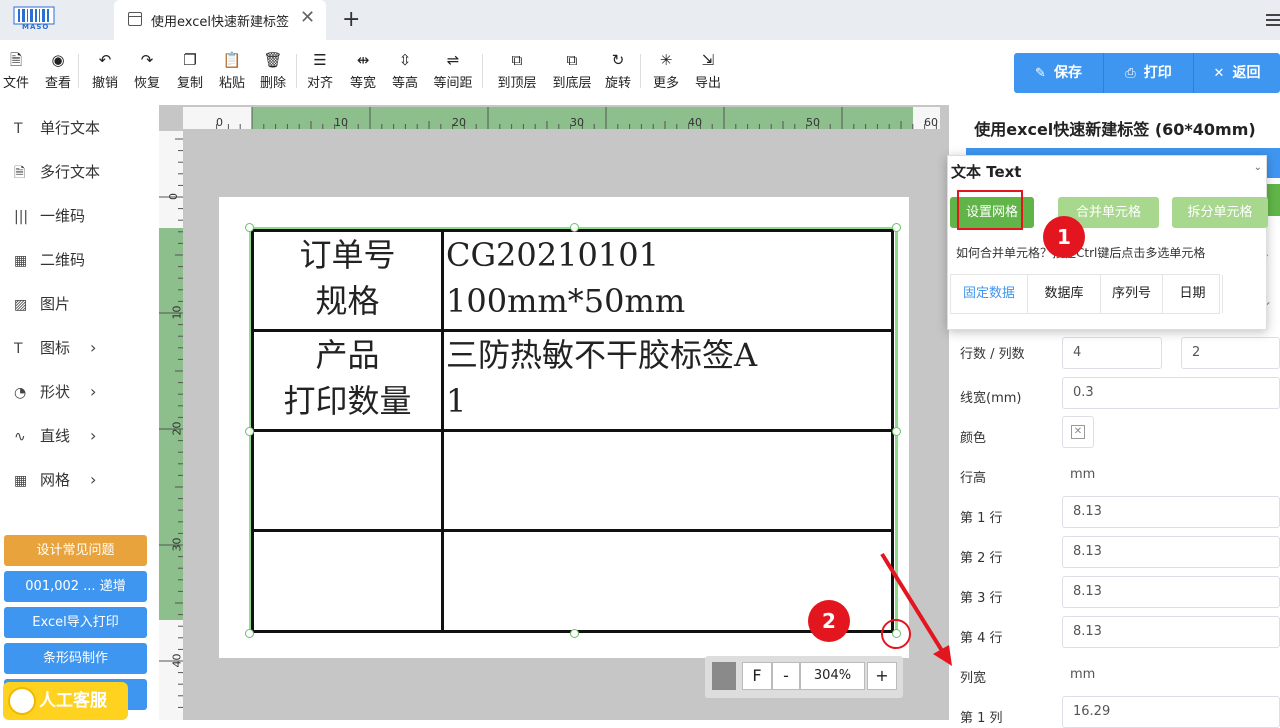 The height and width of the screenshot is (728, 1280). Describe the element at coordinates (667, 280) in the screenshot. I see `grid-cell: CG20210101 100mm*50mm` at that location.